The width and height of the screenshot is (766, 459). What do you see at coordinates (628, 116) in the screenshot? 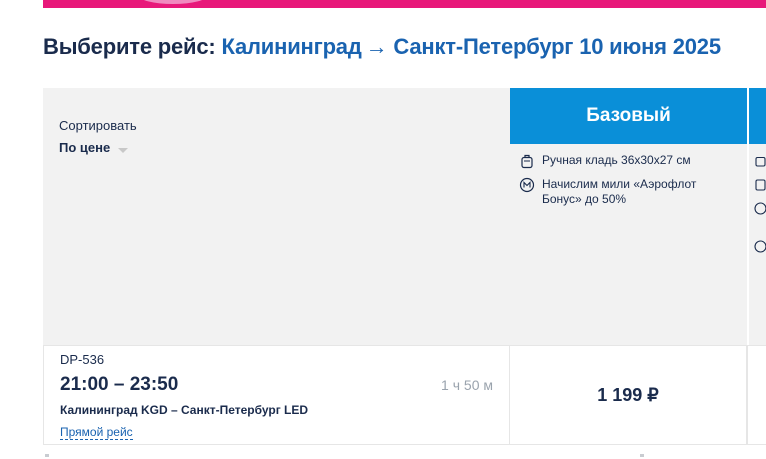
I see `tariff-header-basic: Базовый` at bounding box center [628, 116].